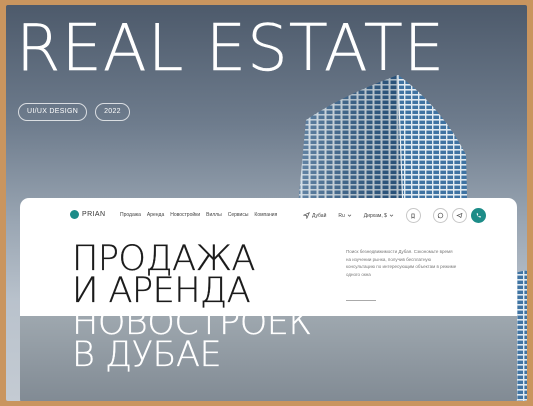 The image size is (533, 406). I want to click on chip-year: 2022, so click(112, 112).